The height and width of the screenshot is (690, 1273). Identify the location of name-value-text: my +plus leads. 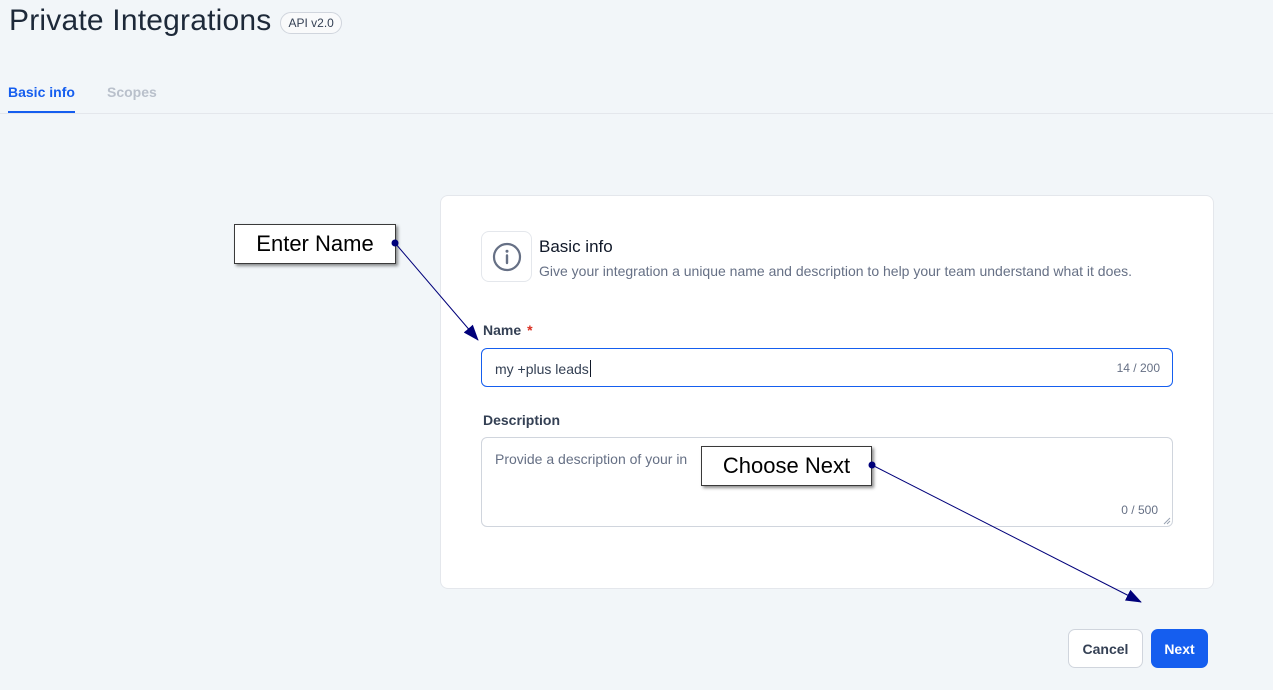
(542, 369).